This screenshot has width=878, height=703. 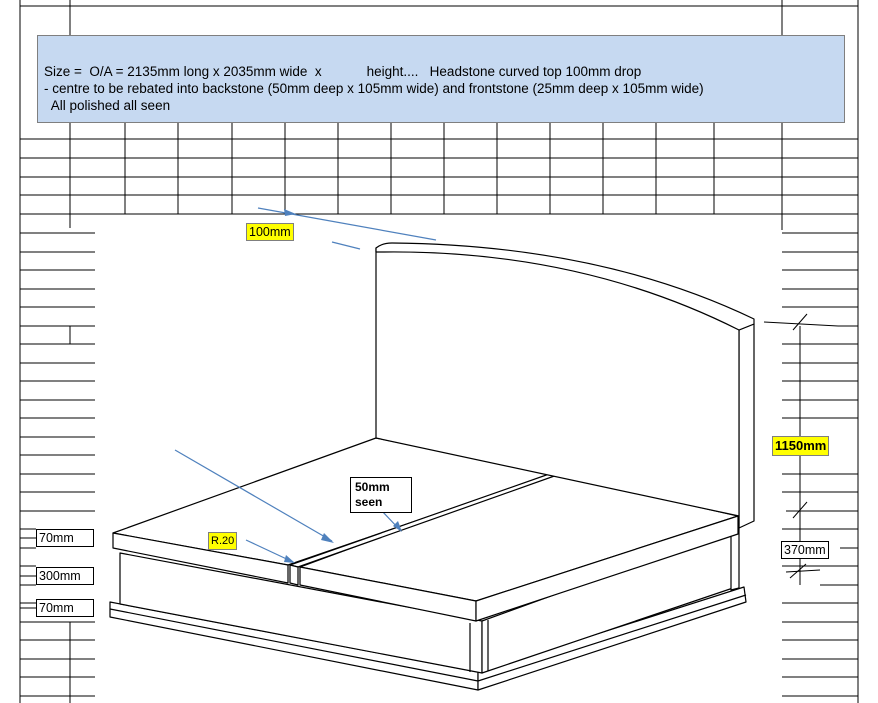 What do you see at coordinates (270, 232) in the screenshot?
I see `drop-dimension-label: 100mm` at bounding box center [270, 232].